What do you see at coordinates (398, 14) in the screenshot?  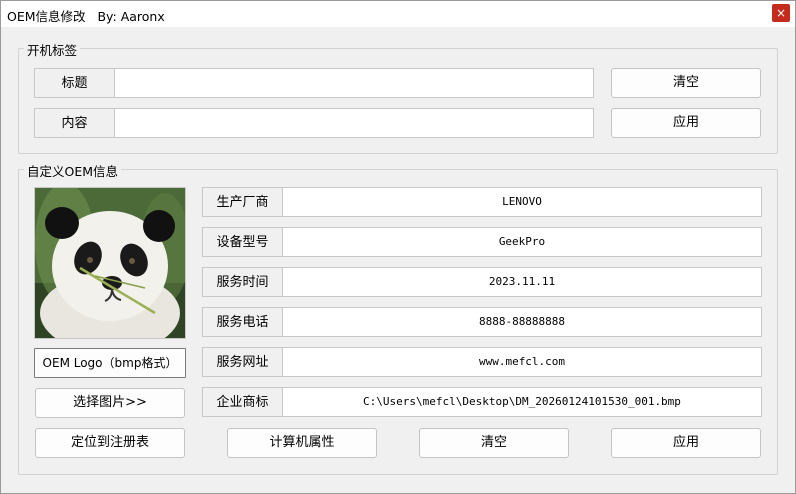 I see `title-bar: OEM信息修改 By: Aaronx ×` at bounding box center [398, 14].